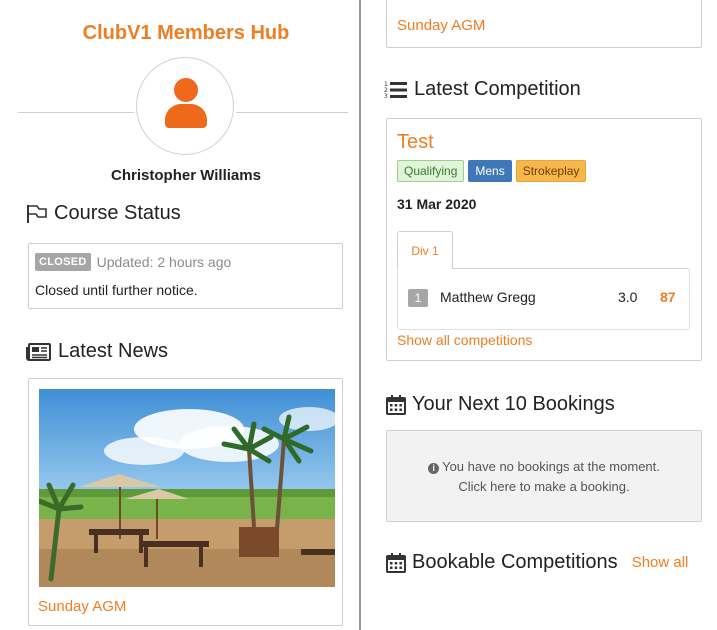 This screenshot has height=630, width=717. Describe the element at coordinates (186, 33) in the screenshot. I see `hub-title: ClubV1 Members Hub` at that location.